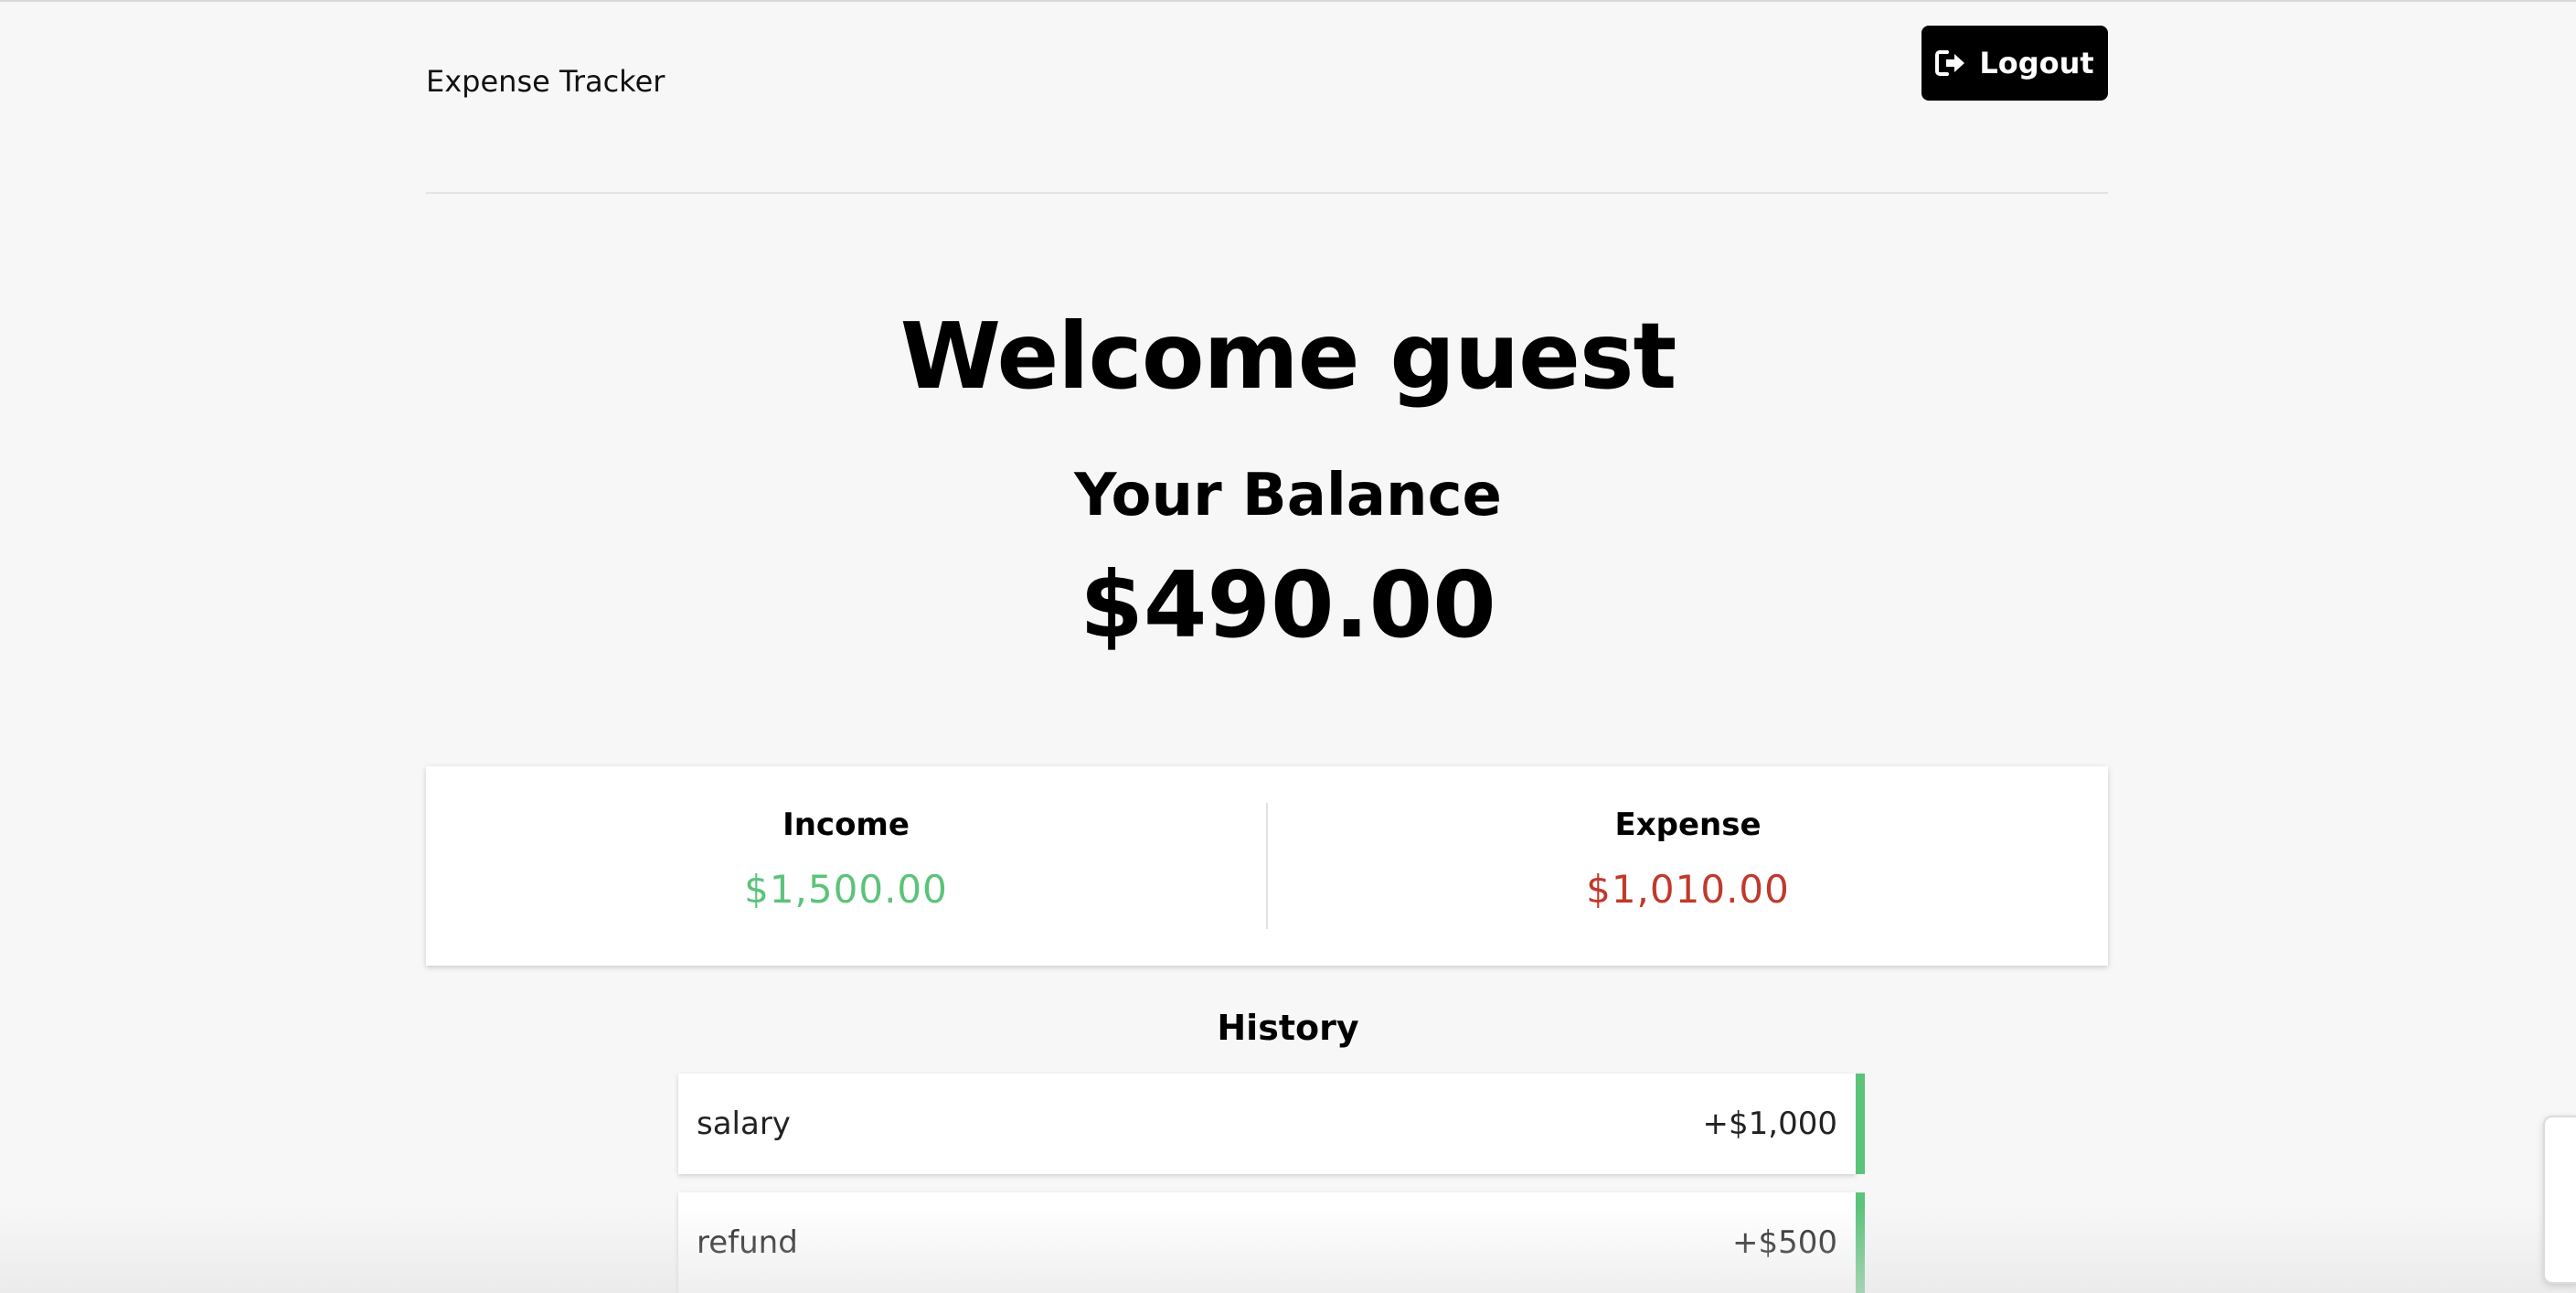  I want to click on income-expense-card: Income $1,500.00 Expense $1,010.00, so click(1267, 866).